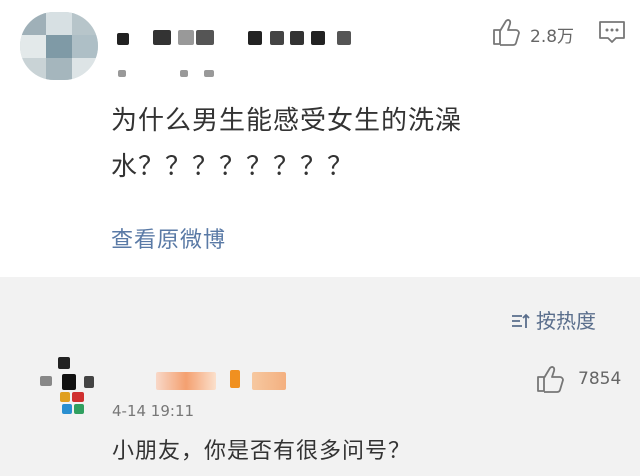 The width and height of the screenshot is (640, 476). Describe the element at coordinates (551, 379) in the screenshot. I see `comment-thumbs-up-icon` at that location.